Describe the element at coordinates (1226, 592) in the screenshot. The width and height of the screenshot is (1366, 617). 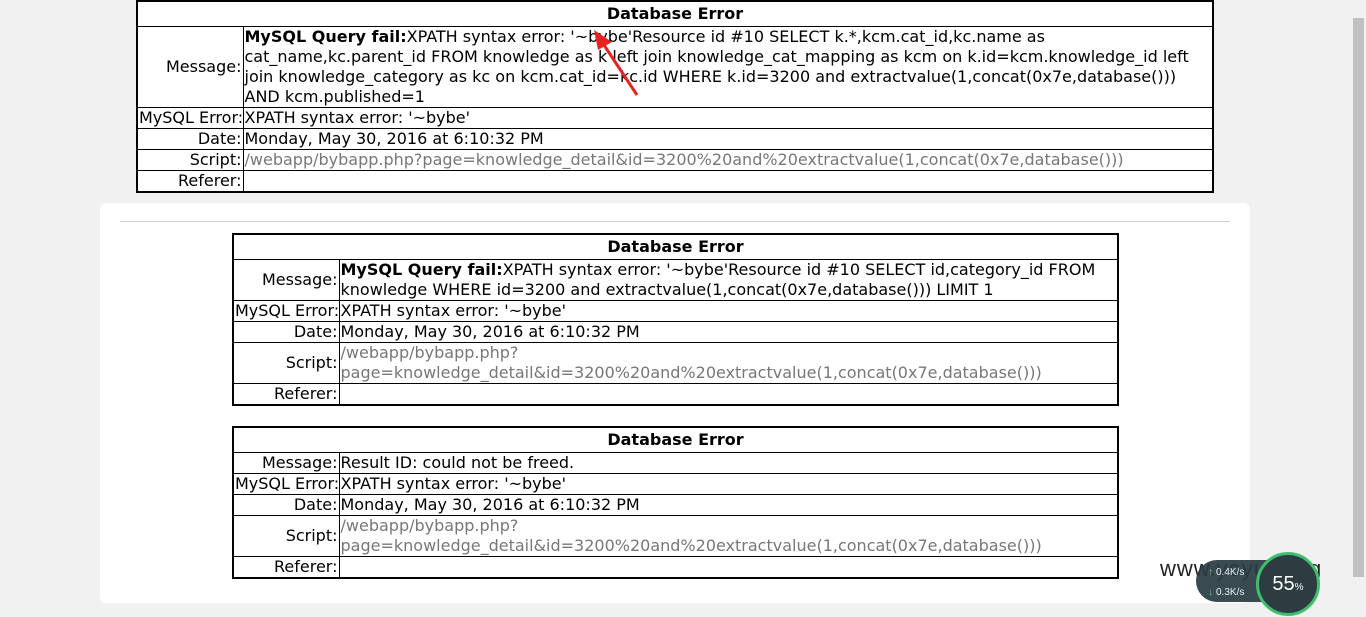
I see `download-speed: 0.3K/s` at that location.